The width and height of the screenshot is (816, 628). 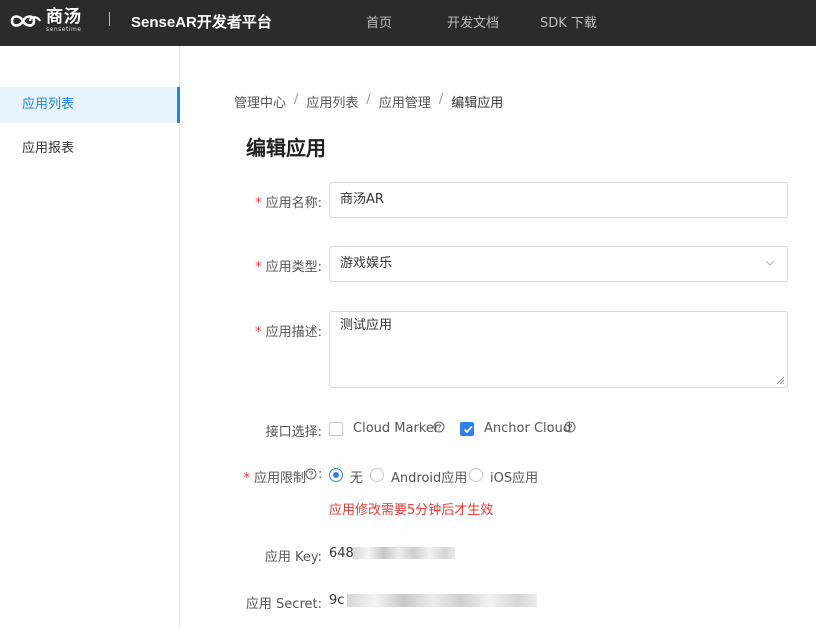 What do you see at coordinates (514, 476) in the screenshot?
I see `restriction-ios-label: iOS应用` at bounding box center [514, 476].